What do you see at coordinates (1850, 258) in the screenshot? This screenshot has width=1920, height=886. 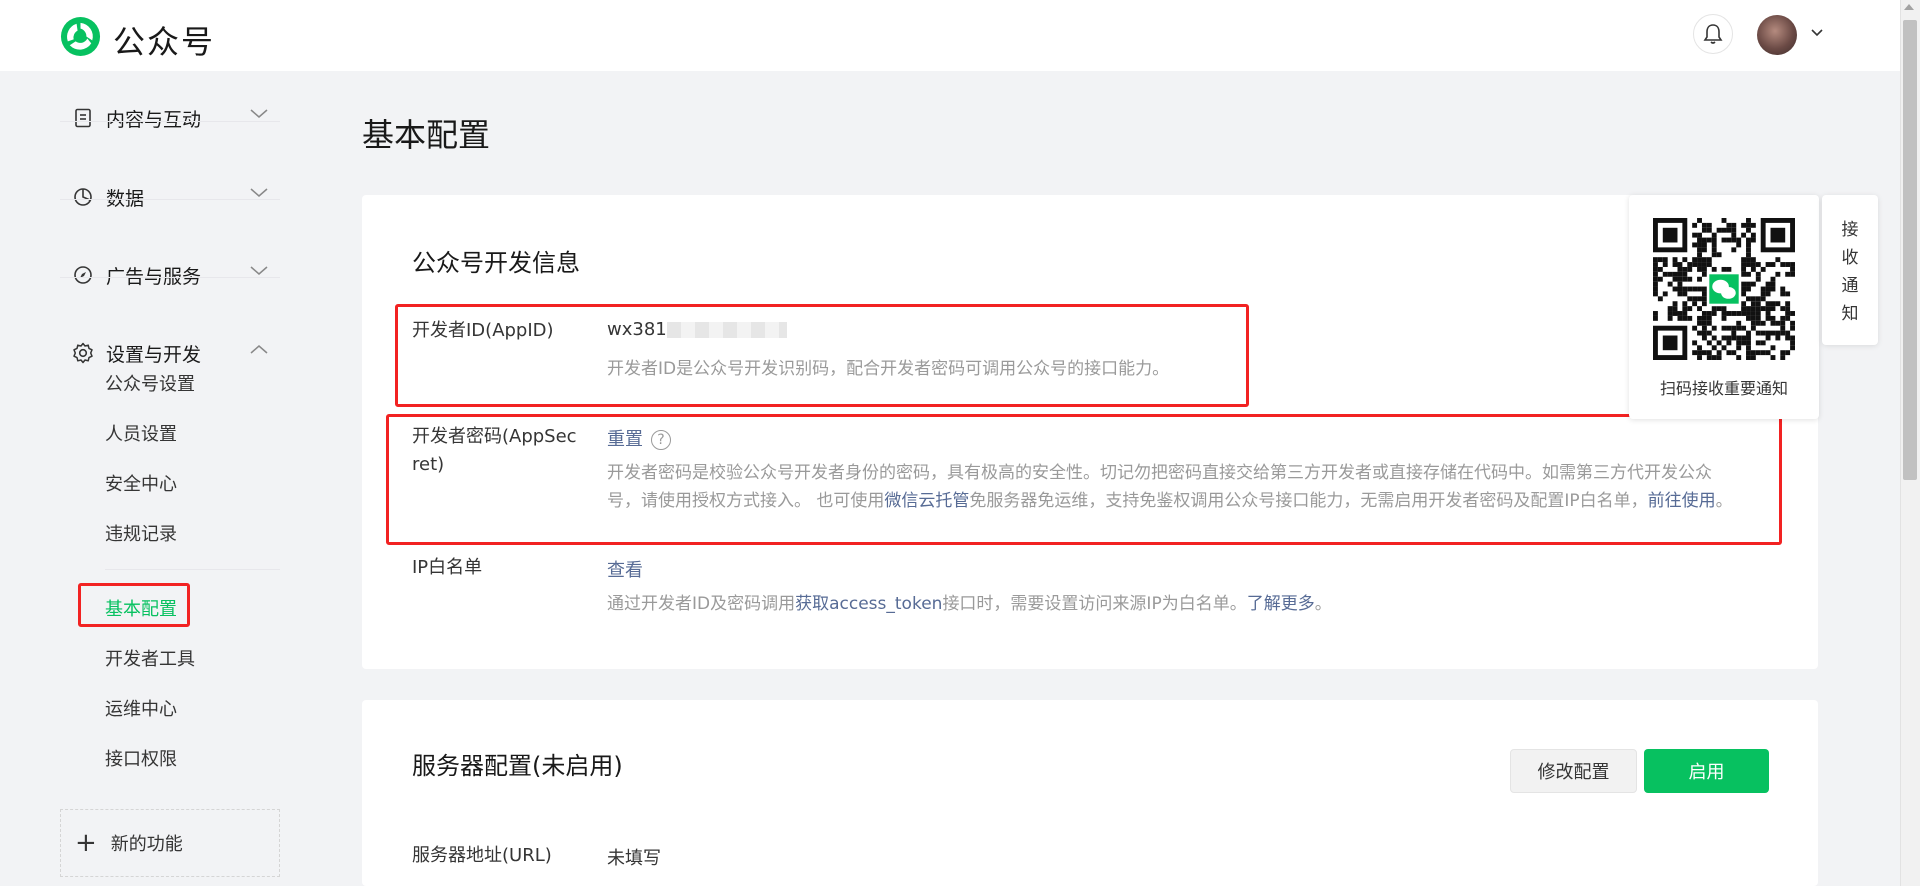 I see `tab-char: 收` at bounding box center [1850, 258].